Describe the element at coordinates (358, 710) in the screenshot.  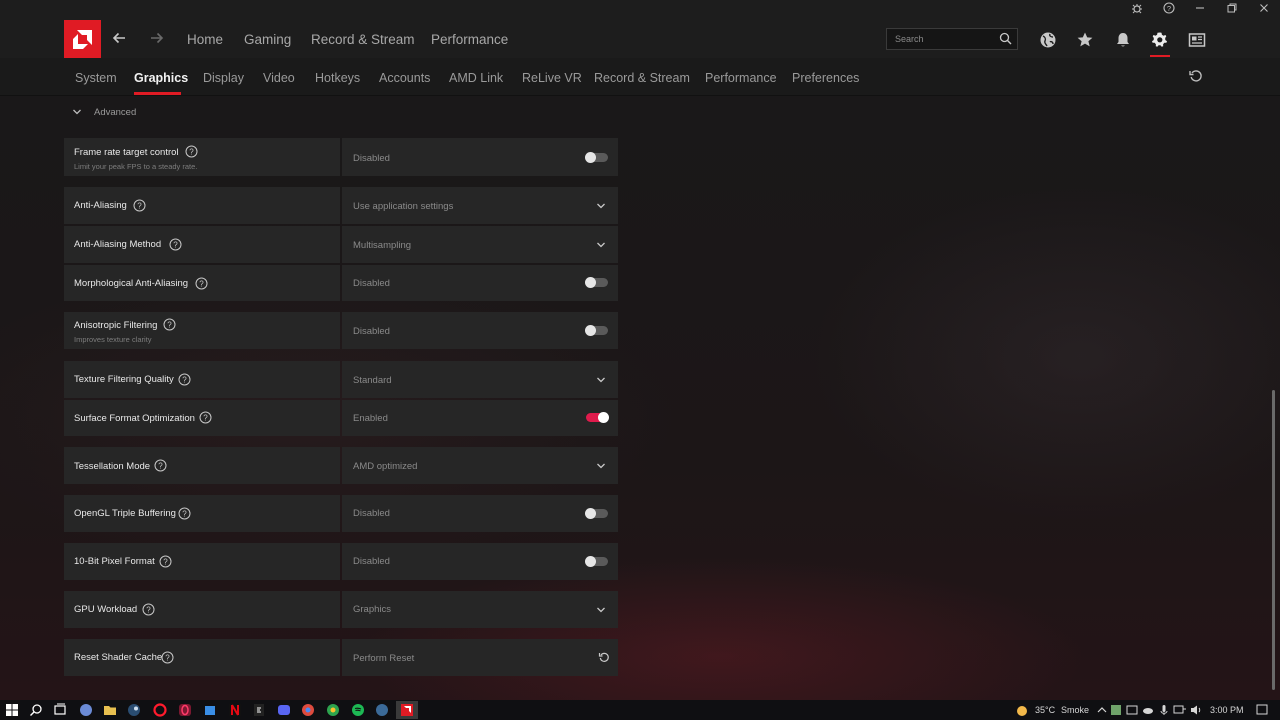
I see `spotify-icon` at that location.